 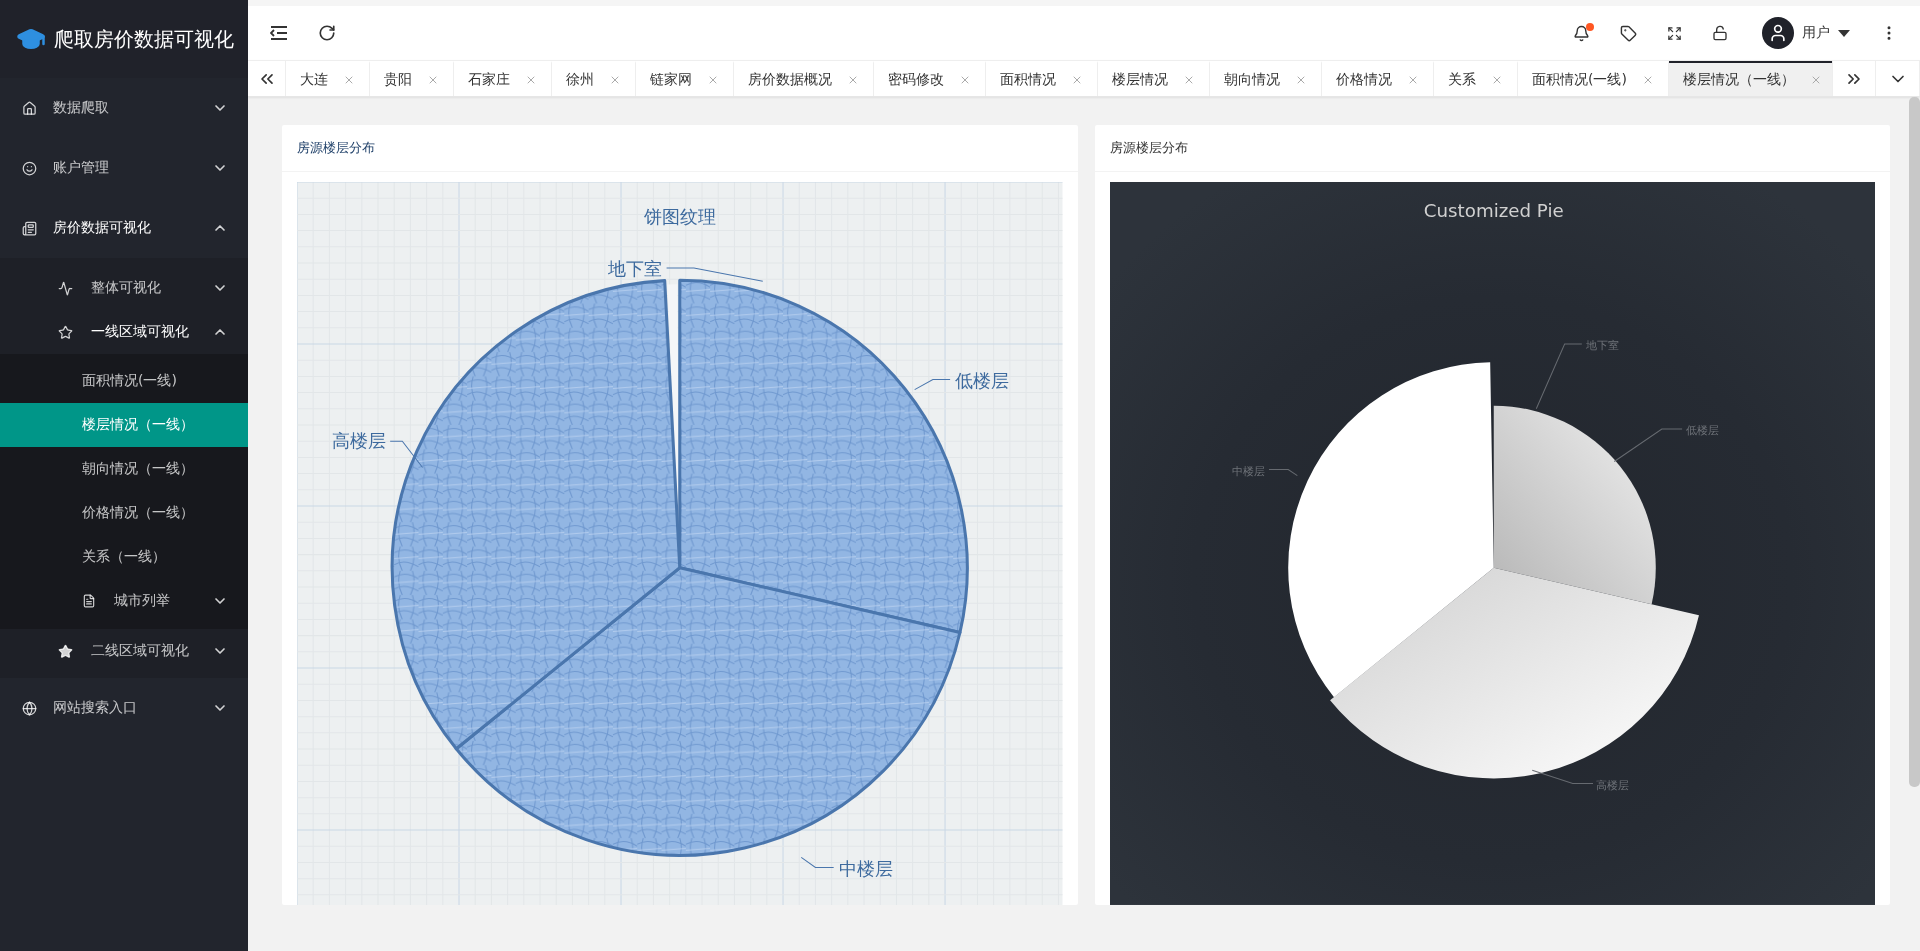 I want to click on smiley-icon, so click(x=29, y=168).